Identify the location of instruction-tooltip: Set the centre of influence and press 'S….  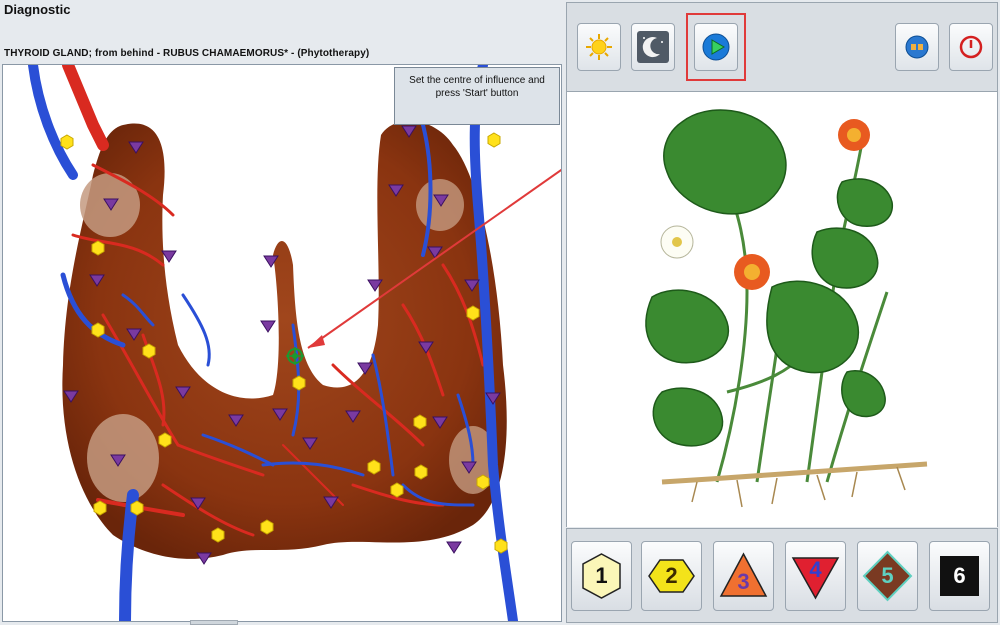
(477, 96).